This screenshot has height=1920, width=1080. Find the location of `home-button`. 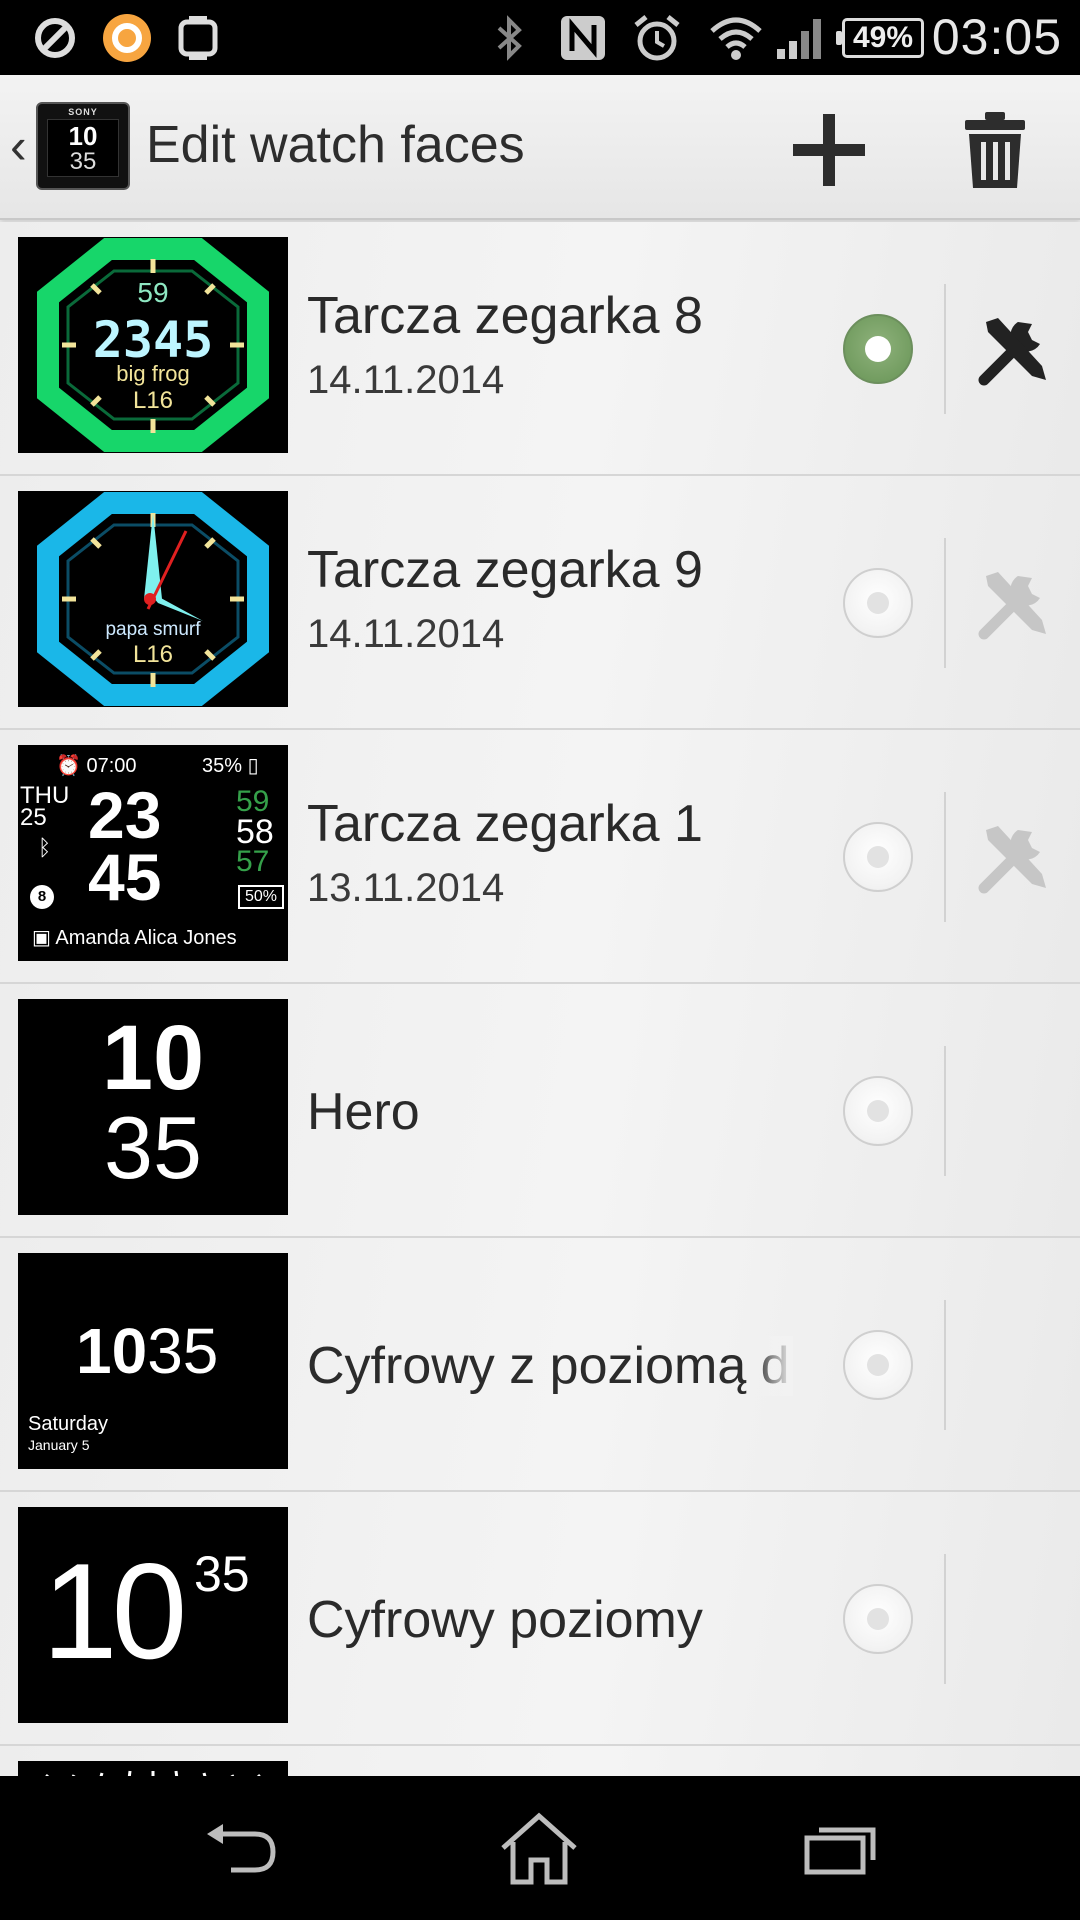

home-button is located at coordinates (539, 1848).